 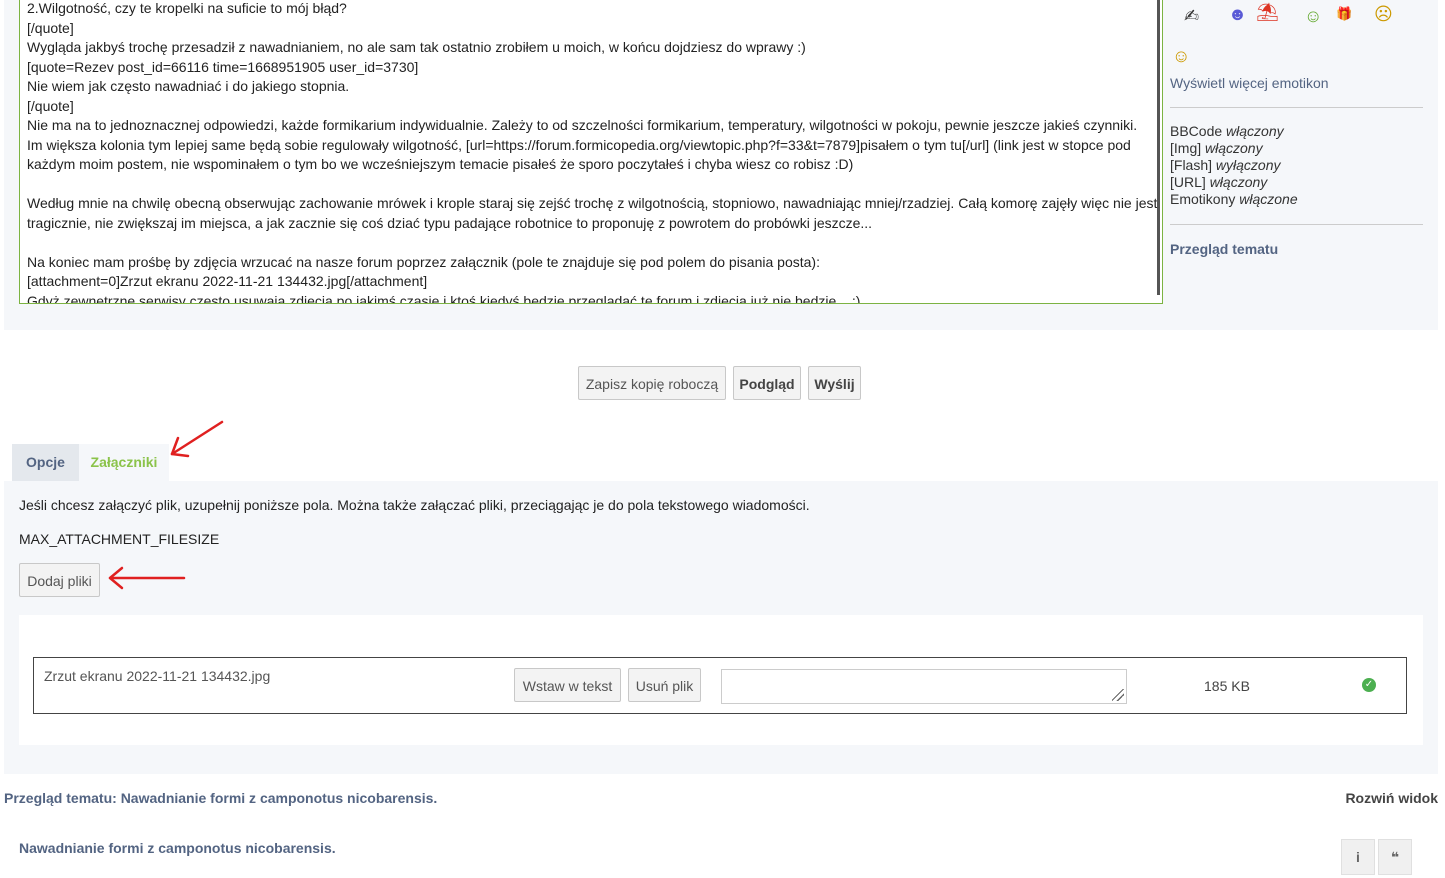 What do you see at coordinates (1296, 50) in the screenshot?
I see `emoticon-grid: ✍ ☻ ⛱ ☺ 🎁 ☹ ☺ Wyświetl więcej emotikon` at bounding box center [1296, 50].